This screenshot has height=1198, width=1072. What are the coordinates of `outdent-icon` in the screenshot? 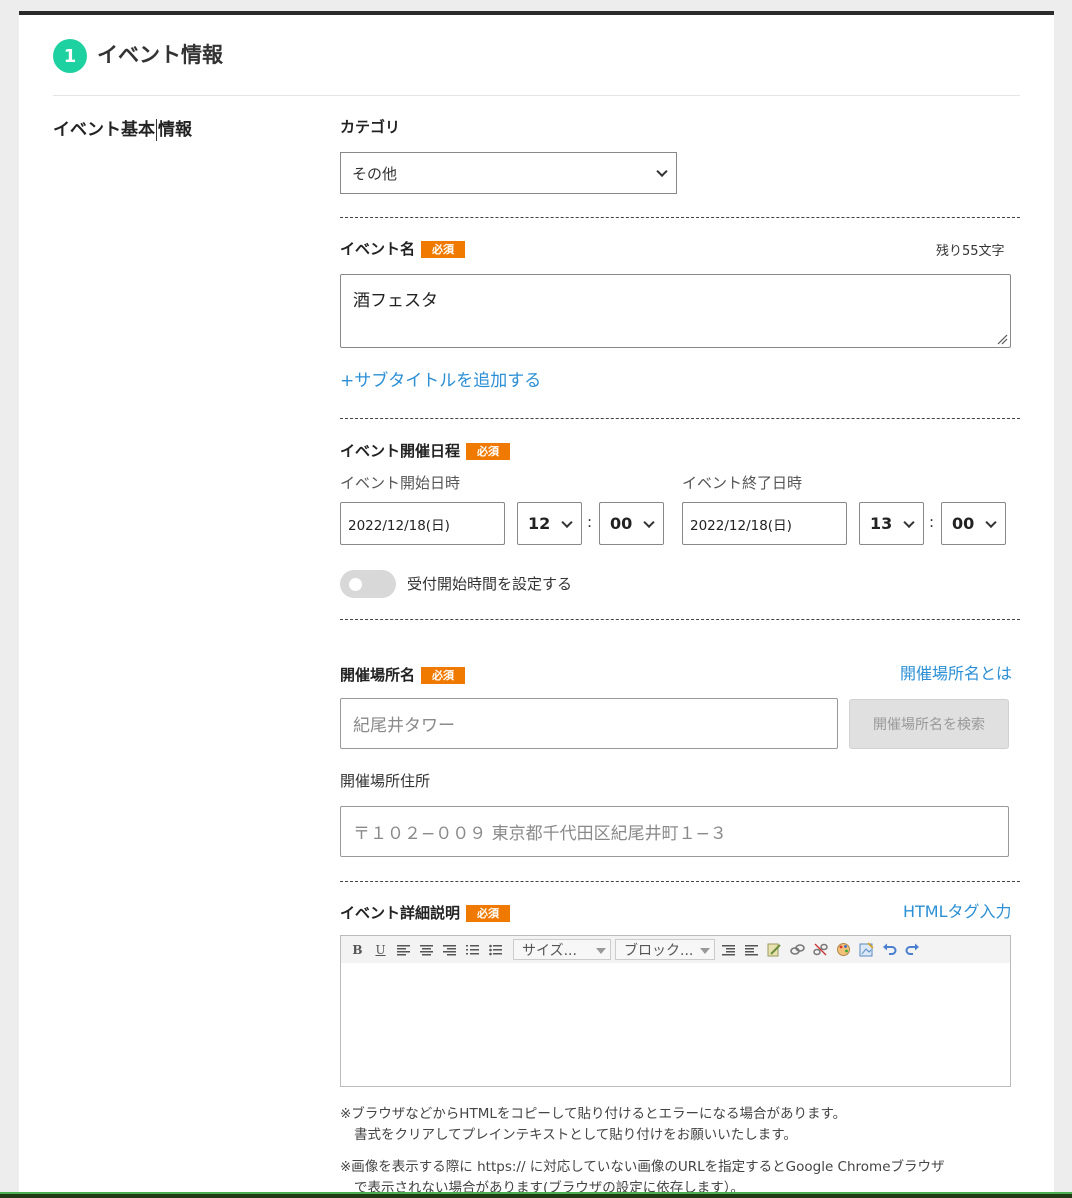 It's located at (728, 949).